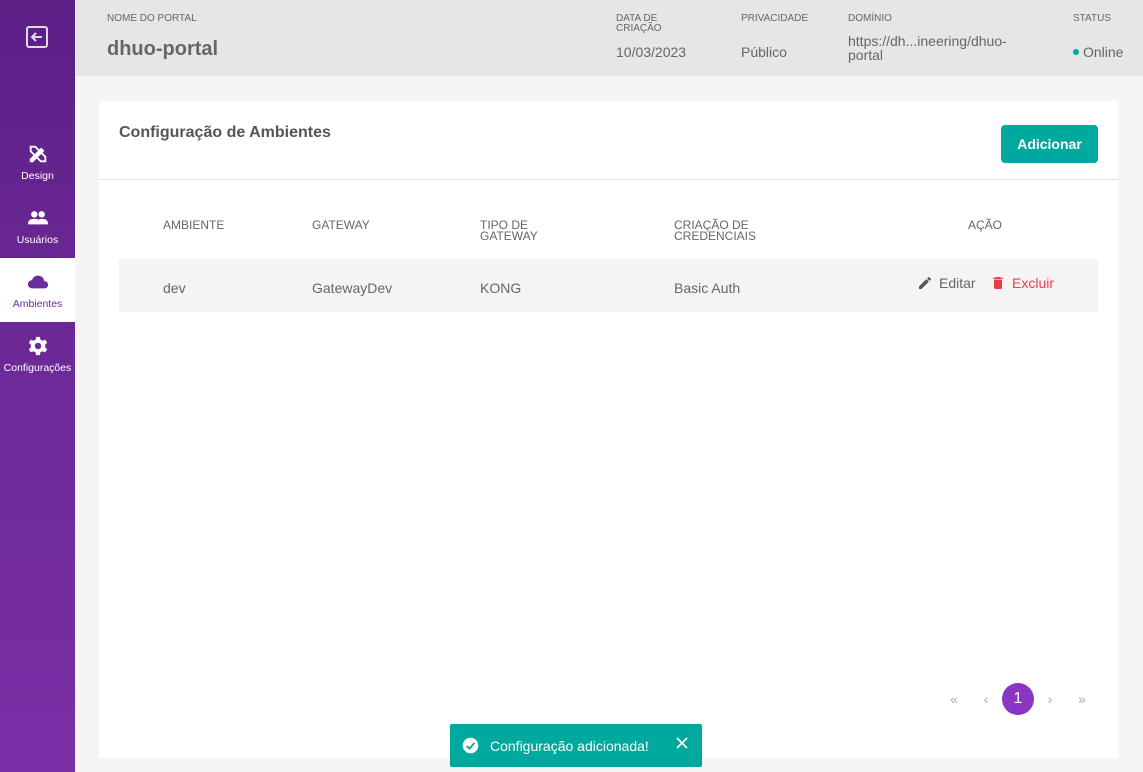 This screenshot has height=772, width=1143. Describe the element at coordinates (682, 743) in the screenshot. I see `close-icon` at that location.